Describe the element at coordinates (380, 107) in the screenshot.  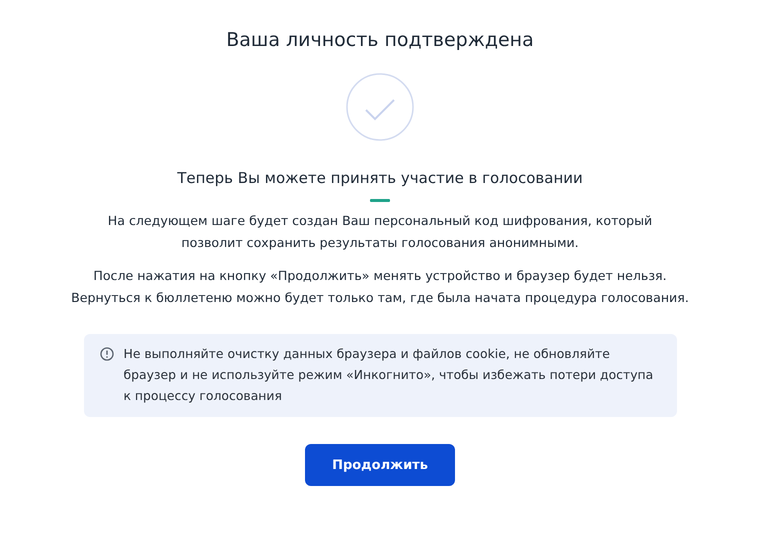
I see `checkmark-icon` at that location.